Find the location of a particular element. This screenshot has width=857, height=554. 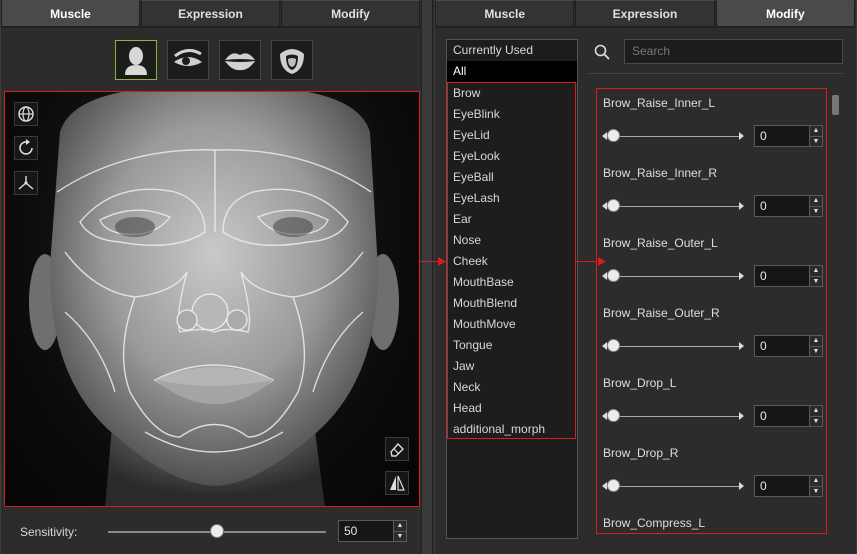

tab-expression-right: Expression is located at coordinates (645, 13).